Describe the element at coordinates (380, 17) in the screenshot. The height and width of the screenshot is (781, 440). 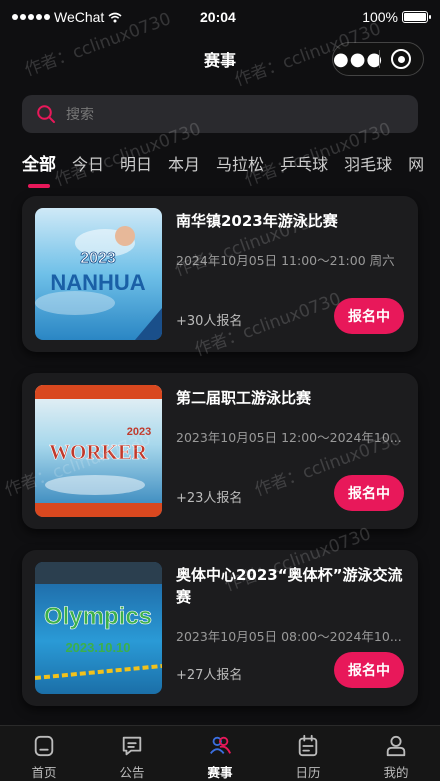
I see `battery-percent: 100%` at that location.